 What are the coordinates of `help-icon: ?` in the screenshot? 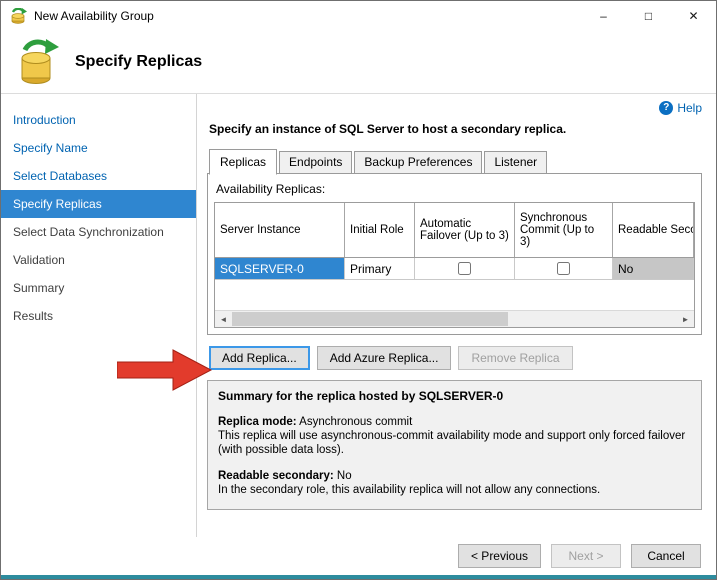 It's located at (666, 108).